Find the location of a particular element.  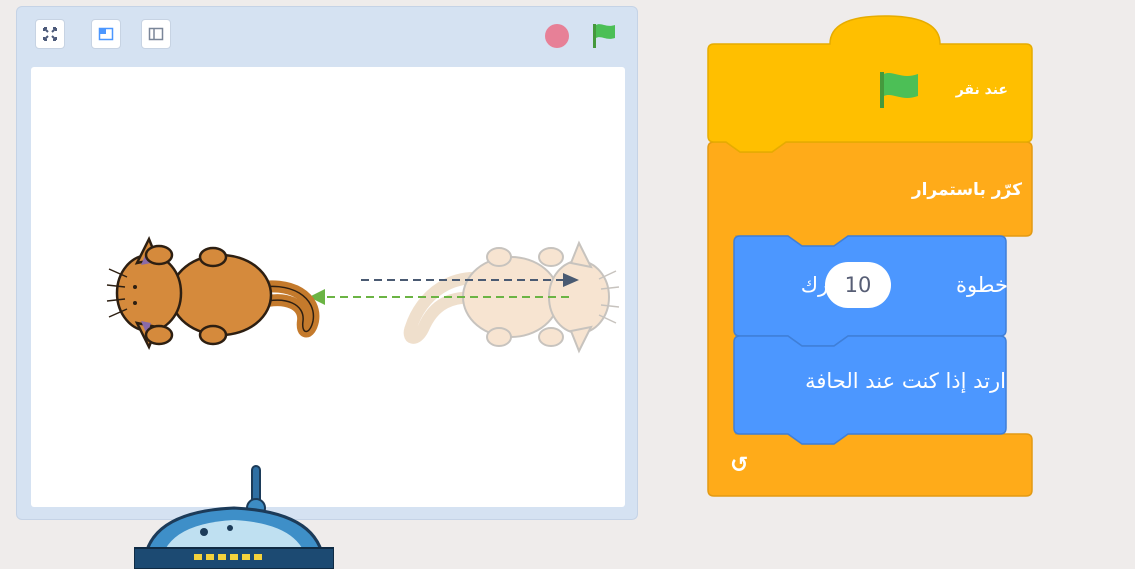

loop-arrow-icon: ↺ is located at coordinates (739, 465).